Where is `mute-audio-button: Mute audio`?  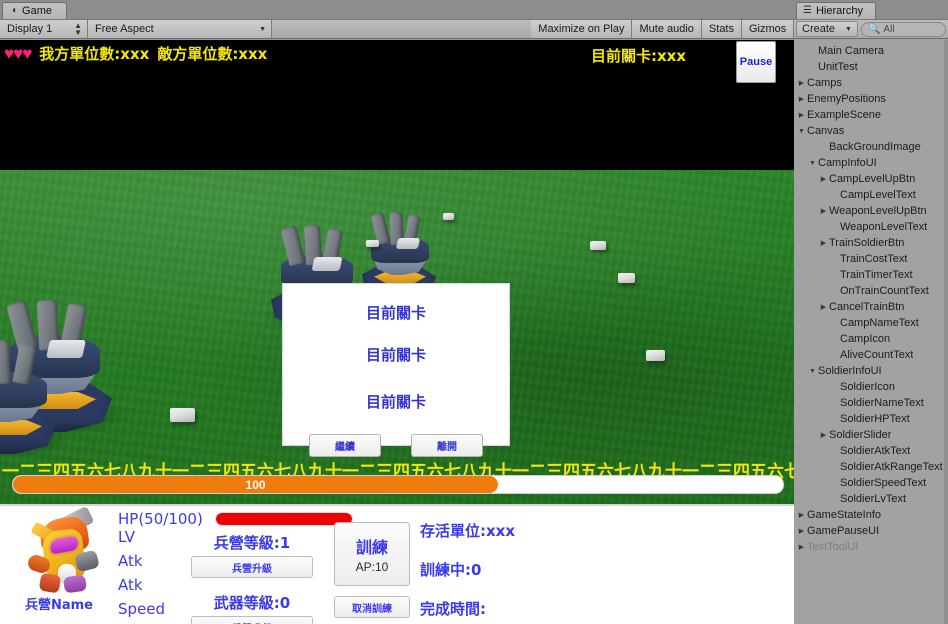 mute-audio-button: Mute audio is located at coordinates (667, 29).